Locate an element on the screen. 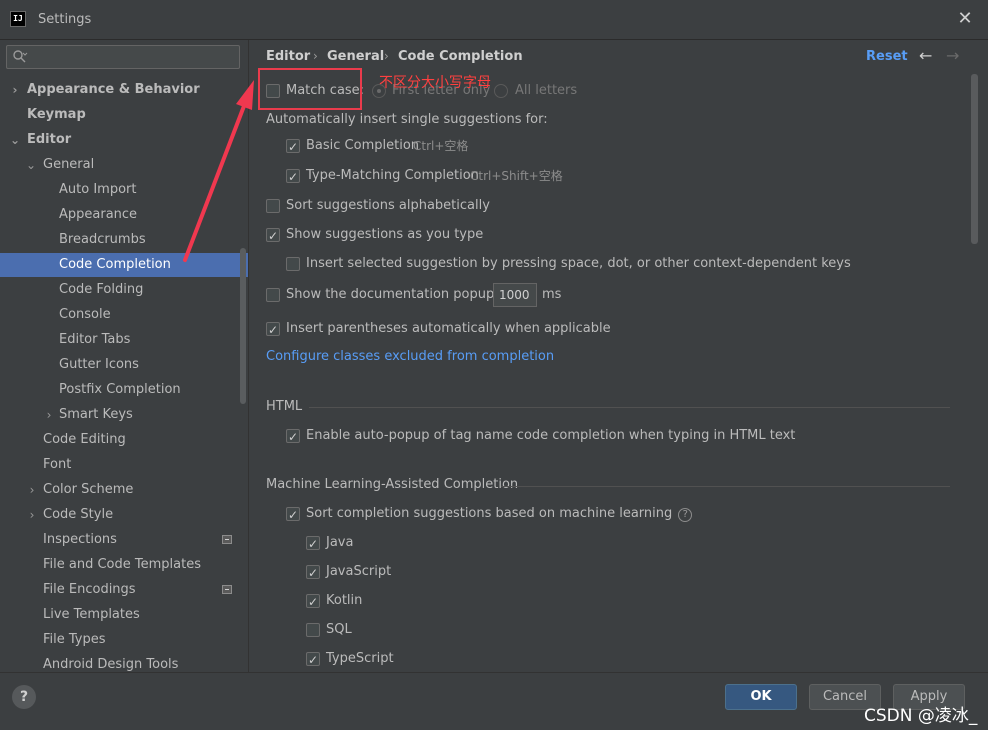  sidebar-item-appearance-behavior: › Appearance & Behavior is located at coordinates (124, 90).